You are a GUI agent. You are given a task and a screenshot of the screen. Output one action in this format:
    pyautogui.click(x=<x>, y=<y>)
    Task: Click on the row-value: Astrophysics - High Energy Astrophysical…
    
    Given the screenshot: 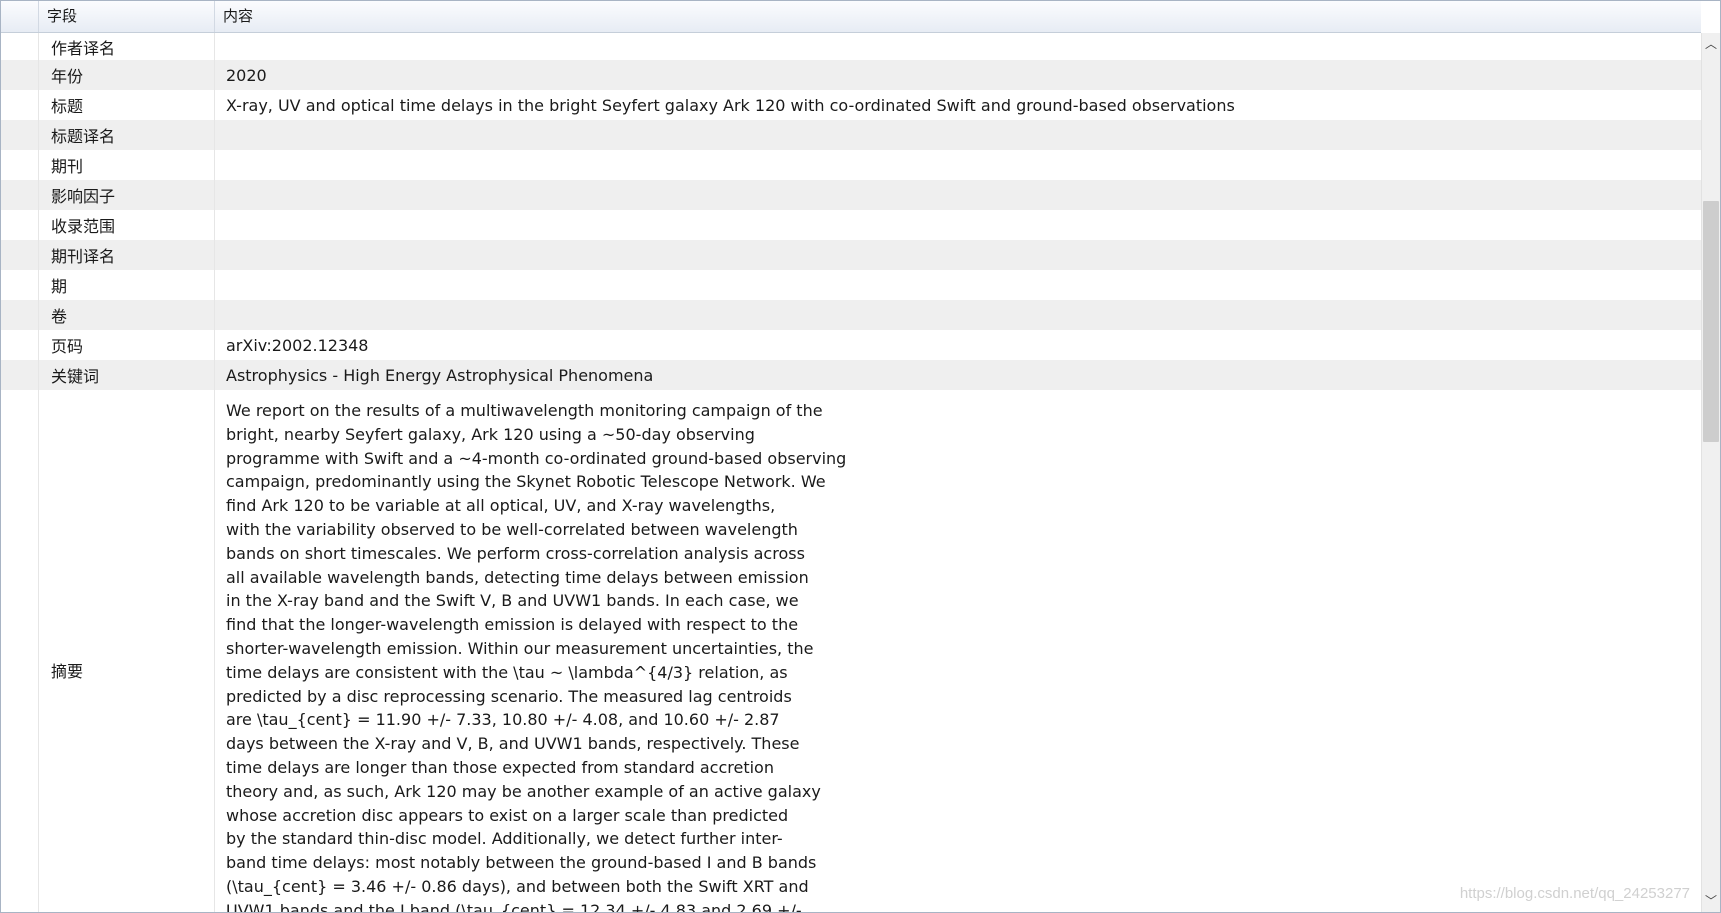 What is the action you would take?
    pyautogui.click(x=958, y=375)
    